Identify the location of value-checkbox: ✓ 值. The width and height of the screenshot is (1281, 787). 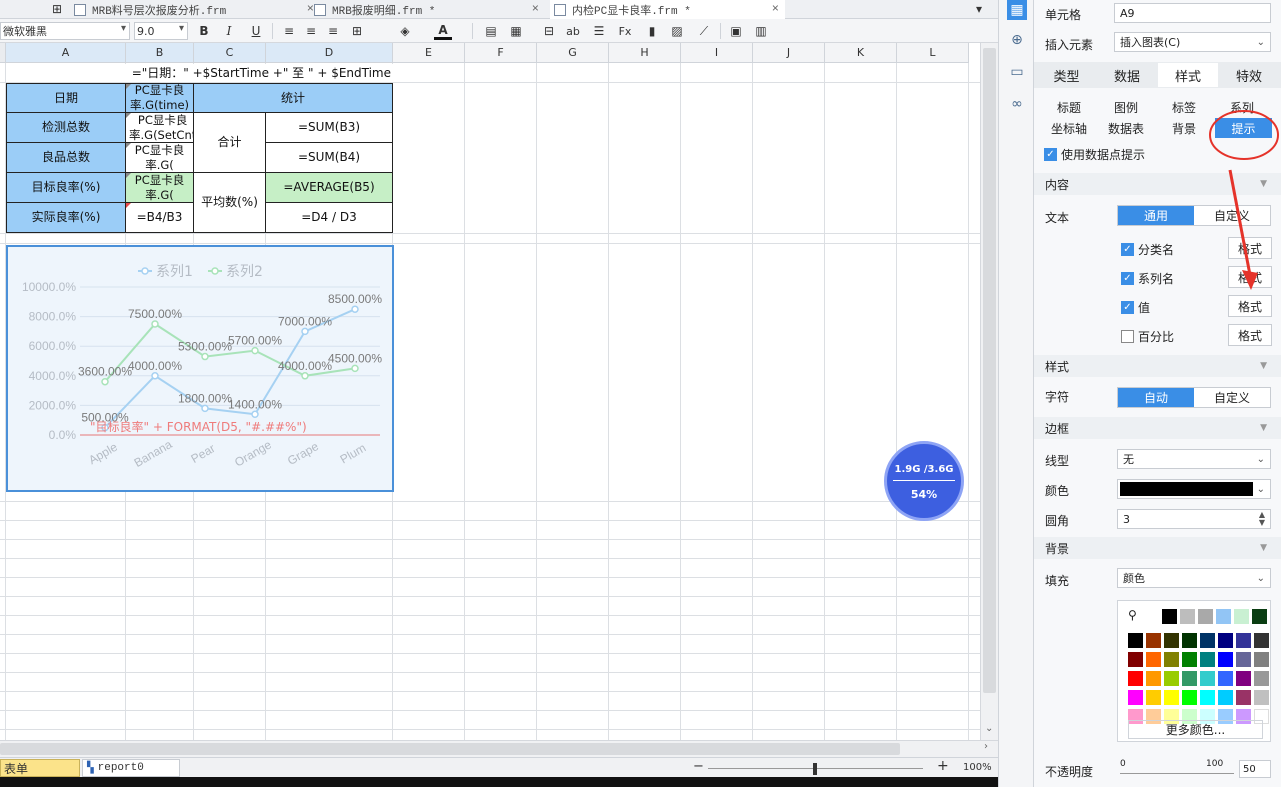
(1135, 307).